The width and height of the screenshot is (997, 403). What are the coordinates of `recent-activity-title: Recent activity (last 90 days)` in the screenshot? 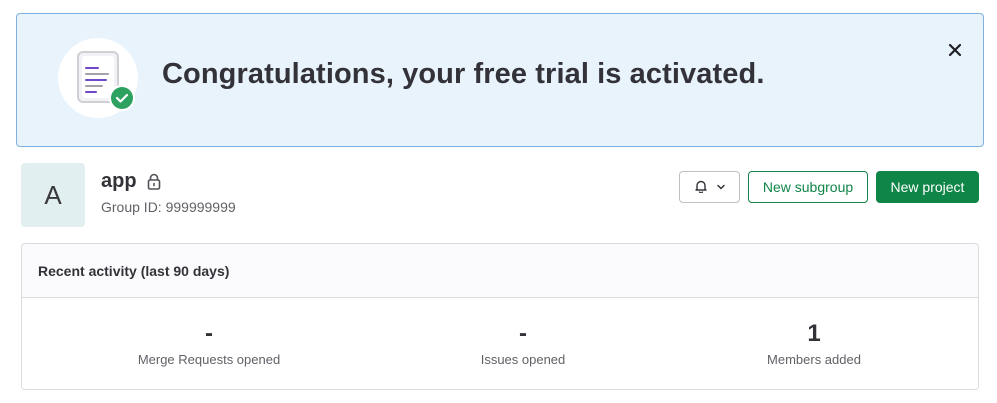 It's located at (500, 271).